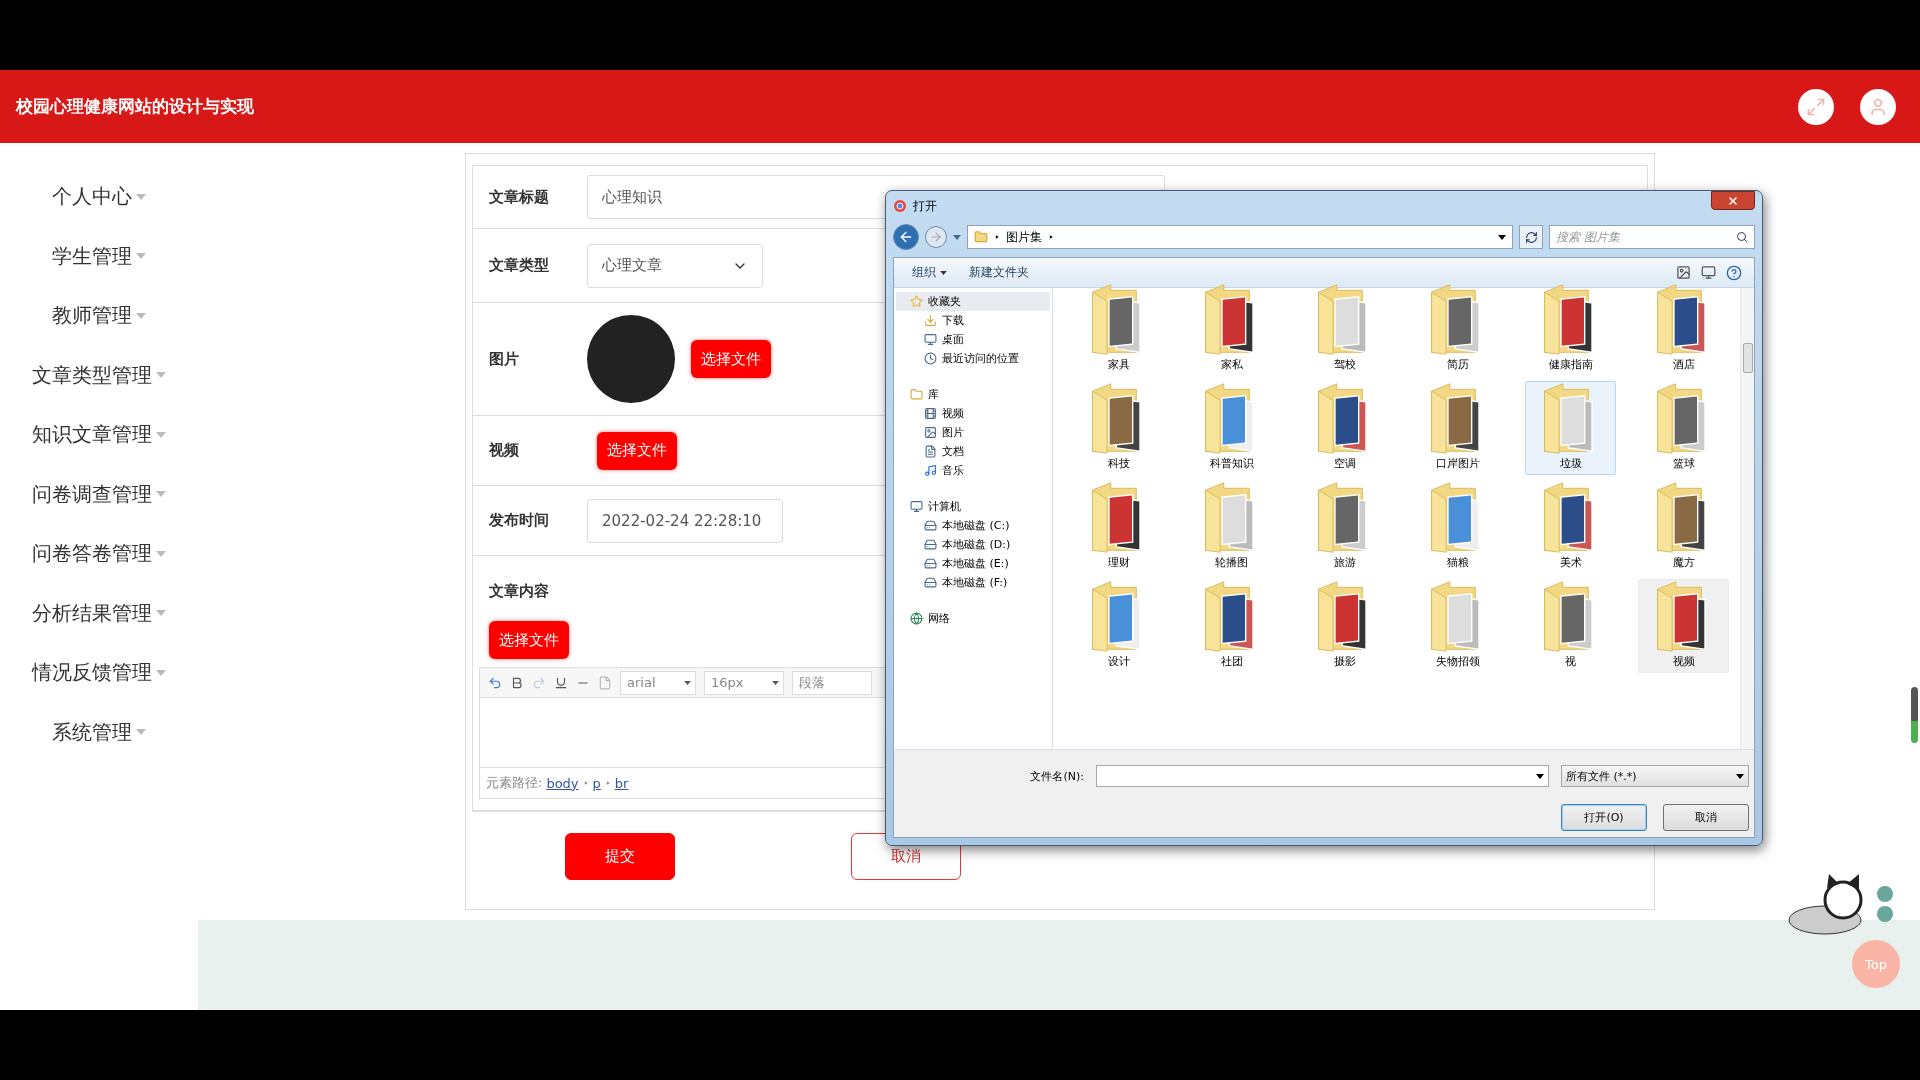 This screenshot has height=1080, width=1920. Describe the element at coordinates (1231, 329) in the screenshot. I see `folder-item: 家私` at that location.